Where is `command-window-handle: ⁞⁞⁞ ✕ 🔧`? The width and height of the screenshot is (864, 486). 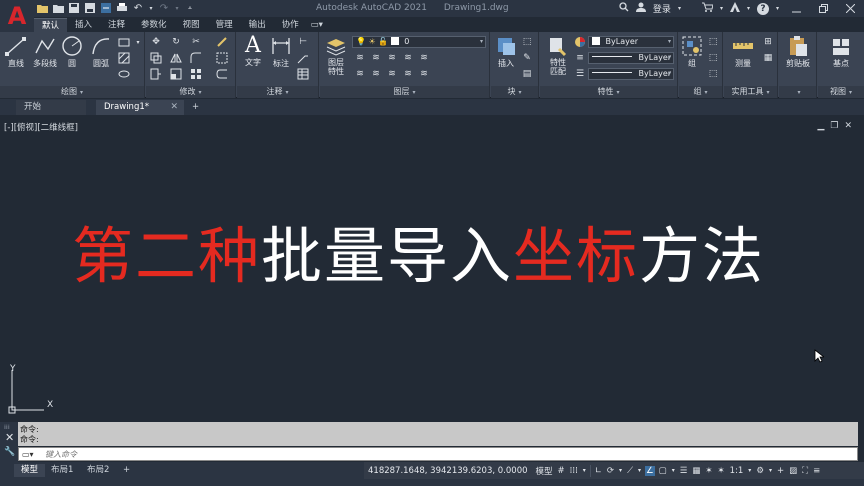
command-window-handle: ⁞⁞⁞ ✕ 🔧 is located at coordinates (9, 442).